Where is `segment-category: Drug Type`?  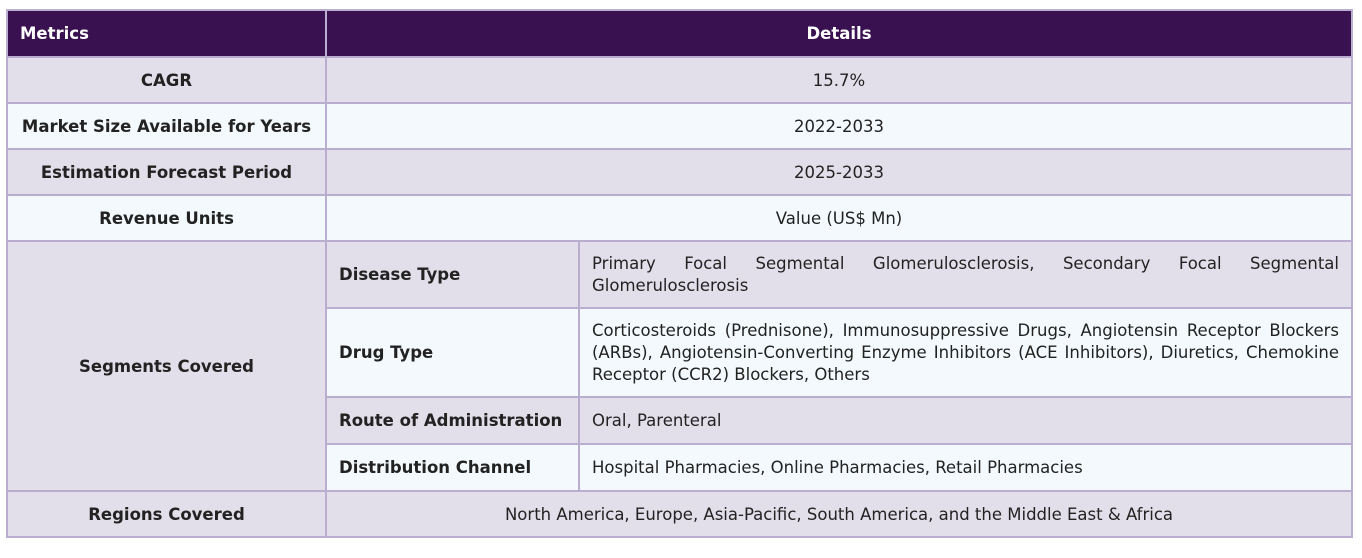 segment-category: Drug Type is located at coordinates (452, 352).